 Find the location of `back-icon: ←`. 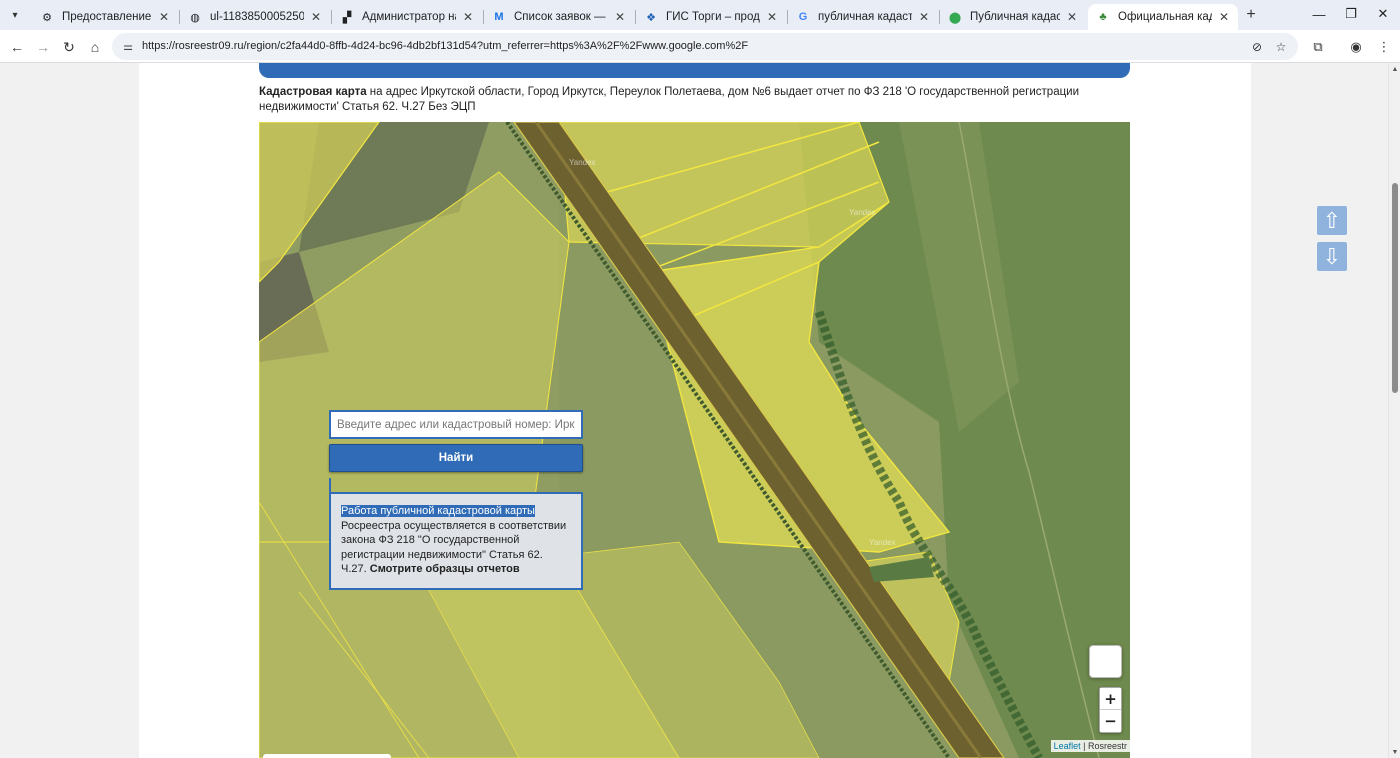

back-icon: ← is located at coordinates (17, 47).